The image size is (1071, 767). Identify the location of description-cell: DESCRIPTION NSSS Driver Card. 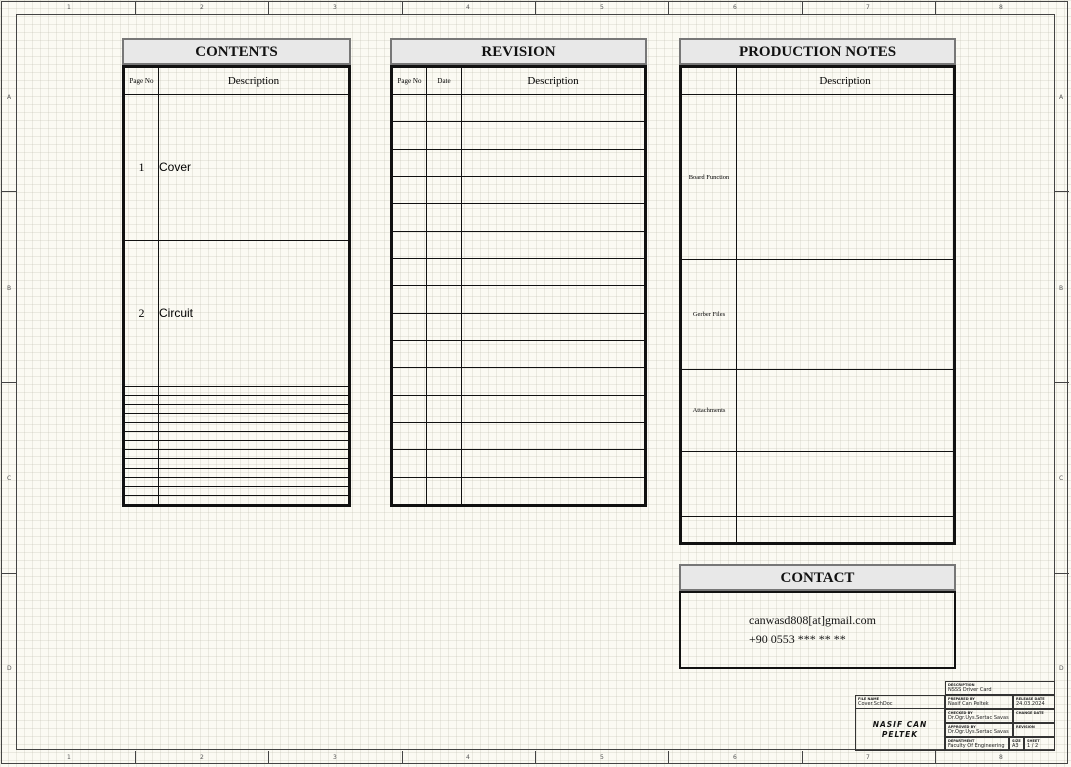
(1000, 688).